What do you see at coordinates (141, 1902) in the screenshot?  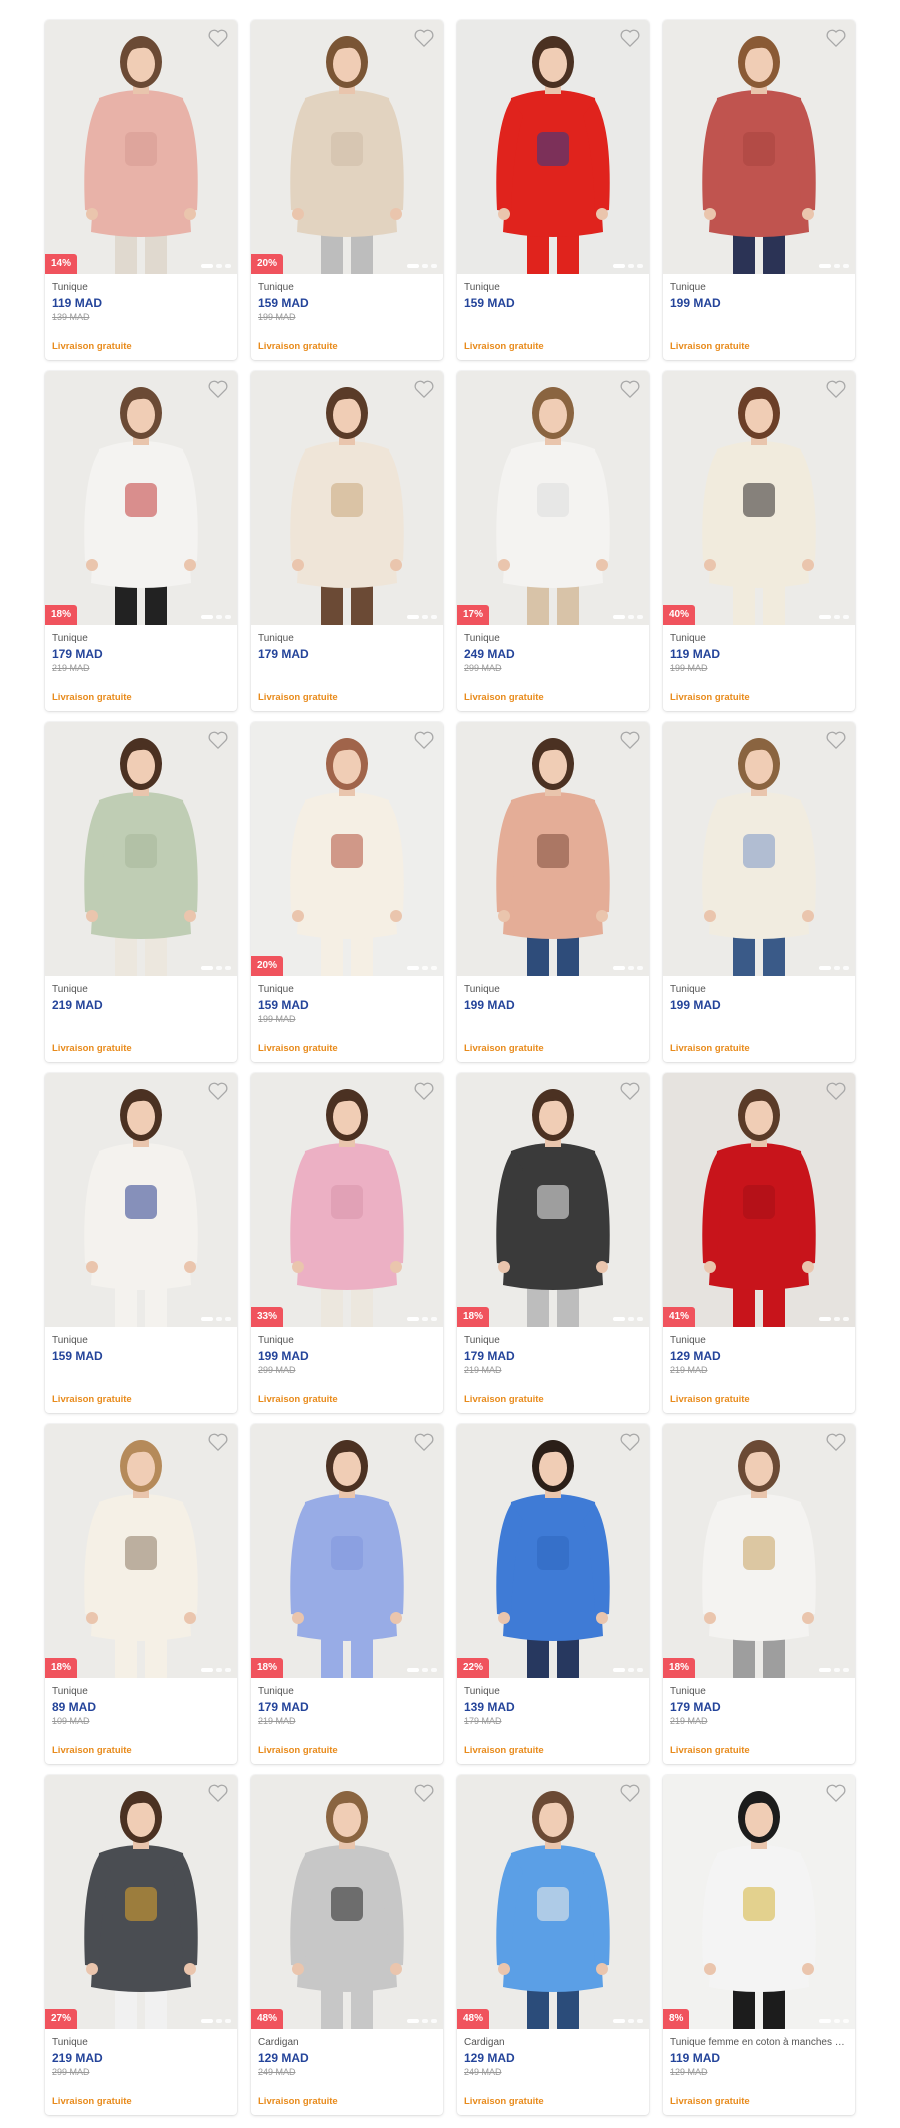 I see `product-image: 27%` at bounding box center [141, 1902].